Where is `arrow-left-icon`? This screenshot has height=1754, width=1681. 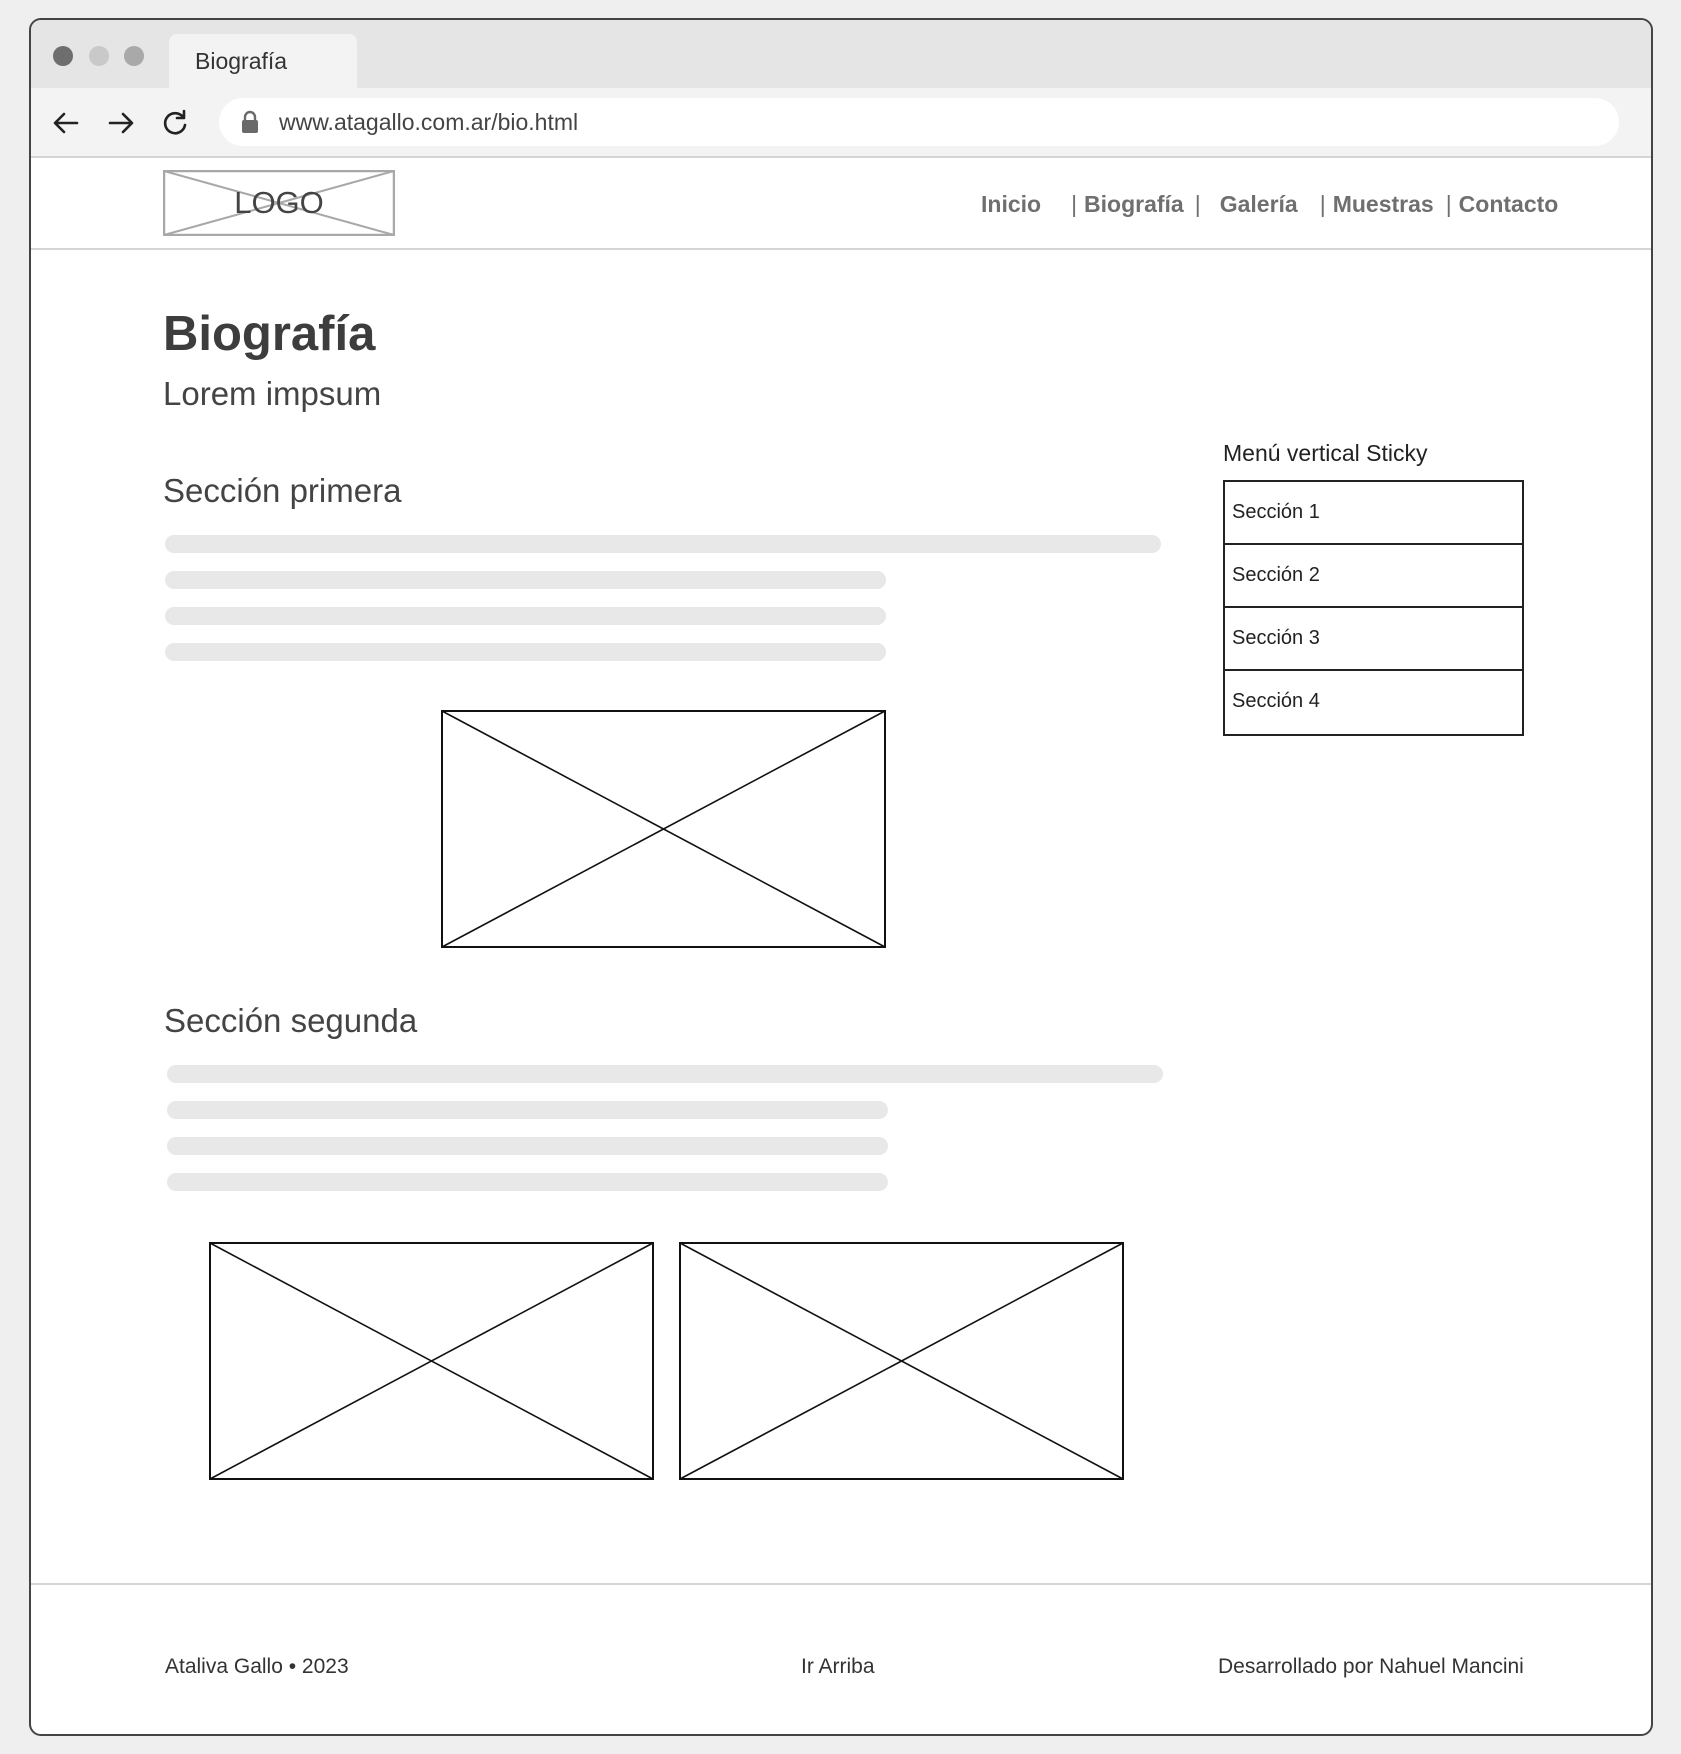 arrow-left-icon is located at coordinates (66, 123).